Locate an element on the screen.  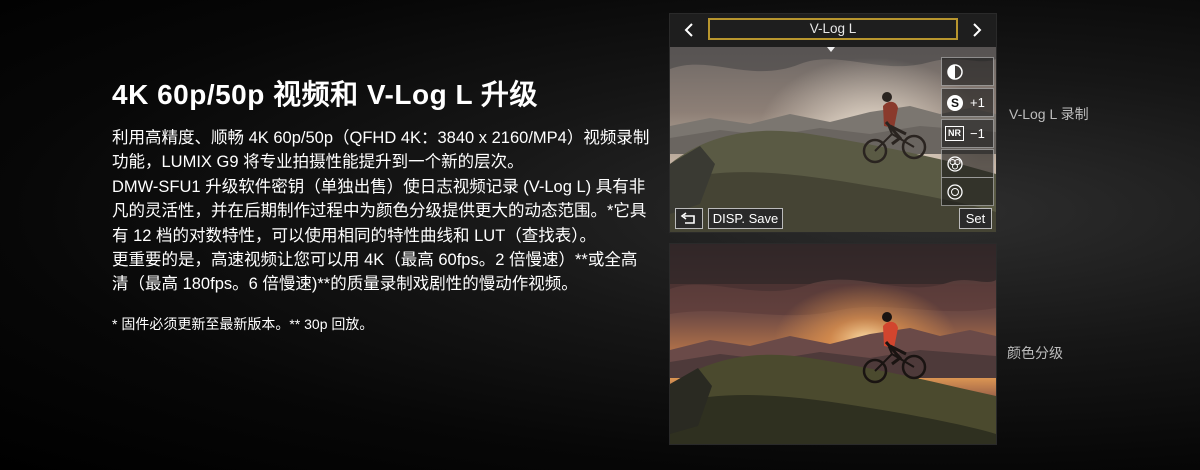
noise-reduction-adjust-button: NR −1 is located at coordinates (967, 133).